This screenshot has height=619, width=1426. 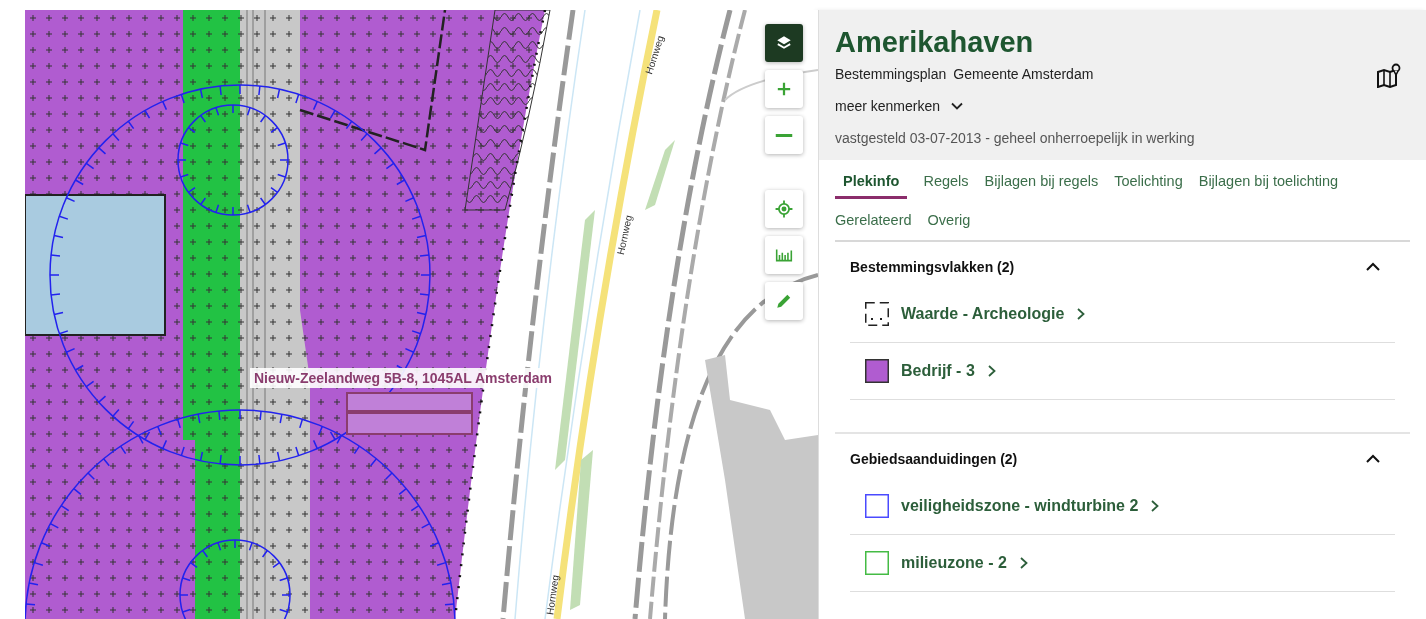 What do you see at coordinates (891, 74) in the screenshot?
I see `plan-type: Bestemmingsplan` at bounding box center [891, 74].